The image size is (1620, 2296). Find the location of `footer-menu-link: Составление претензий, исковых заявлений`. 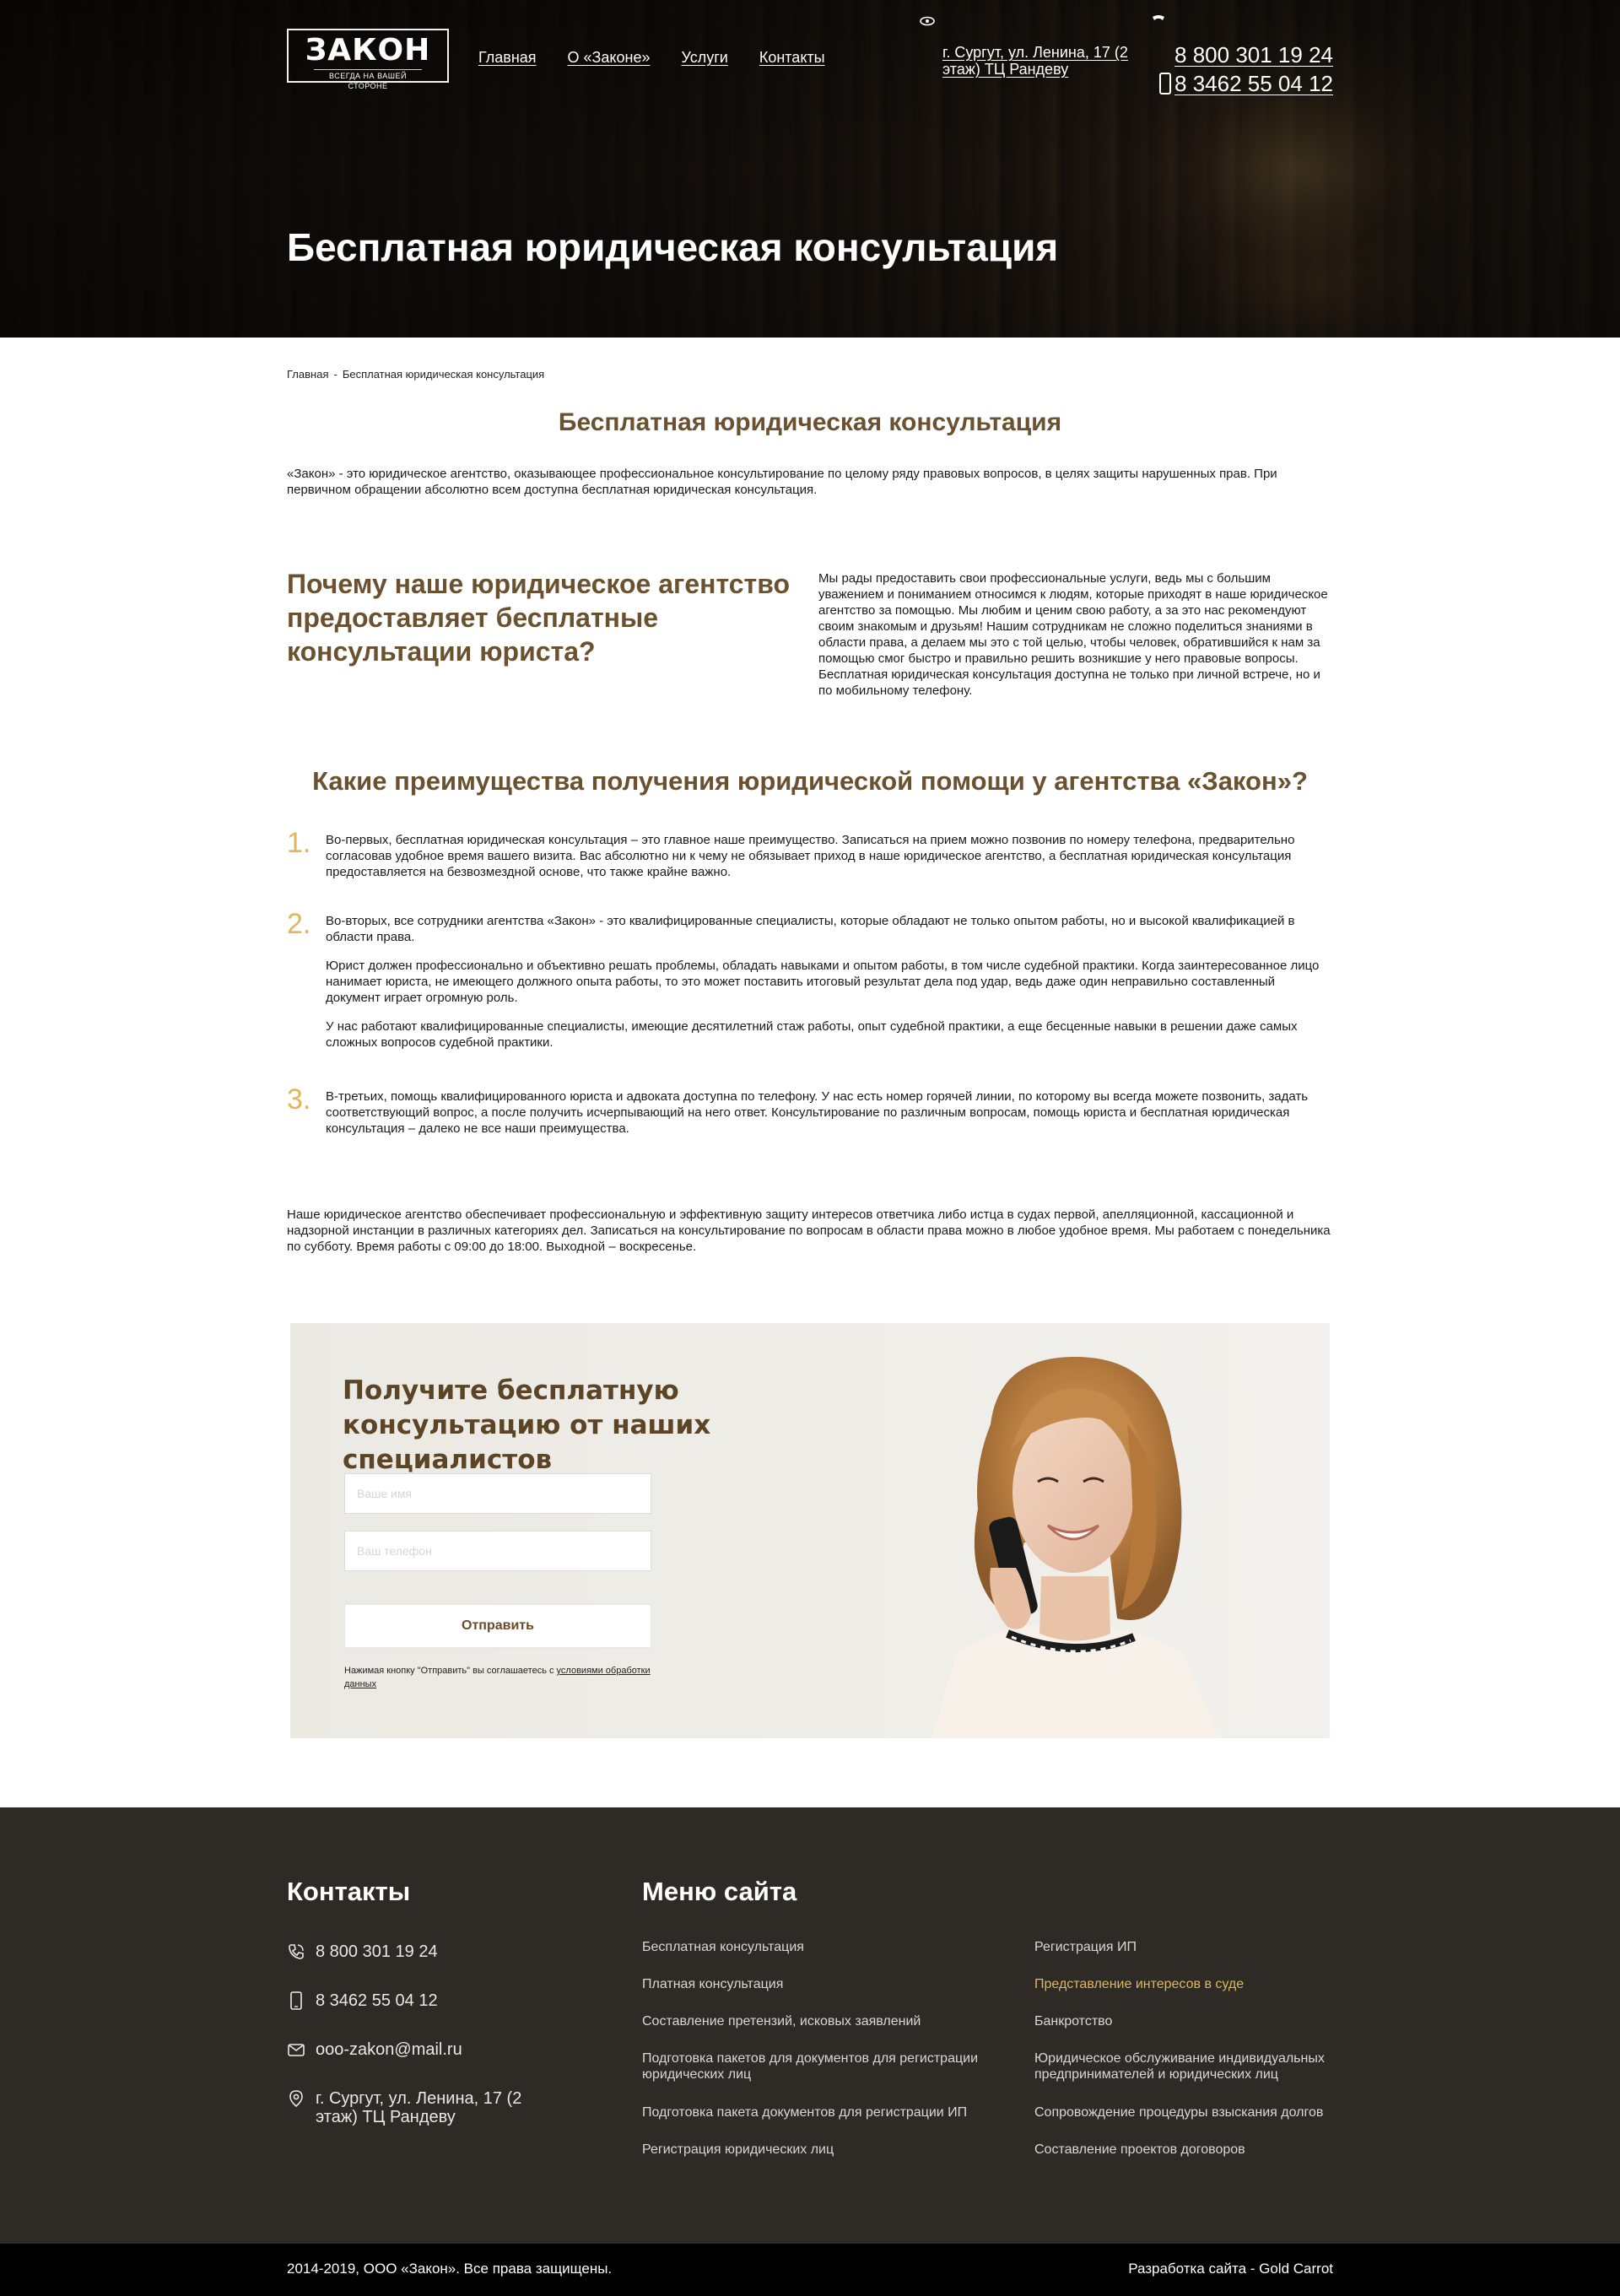

footer-menu-link: Составление претензий, исковых заявлений is located at coordinates (819, 2021).